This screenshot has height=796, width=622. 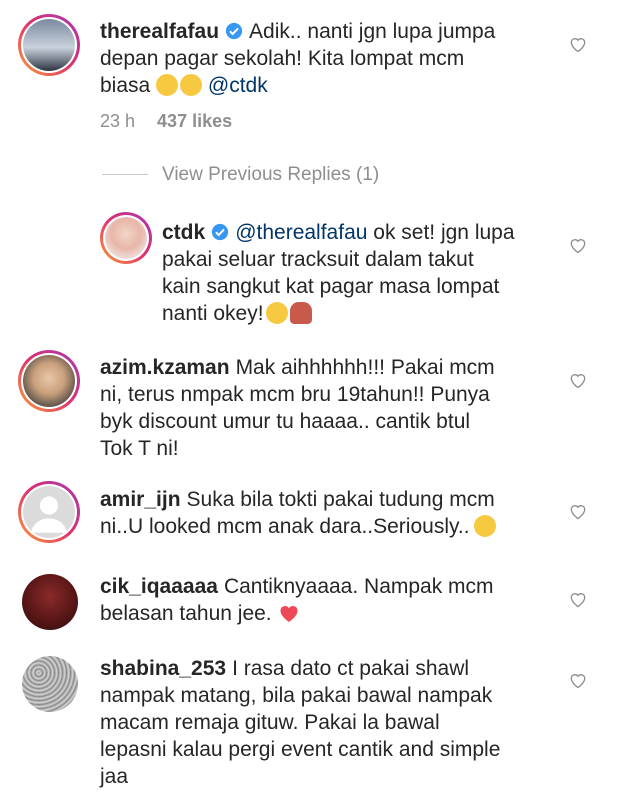 I want to click on timestamp: 23 h, so click(x=118, y=121).